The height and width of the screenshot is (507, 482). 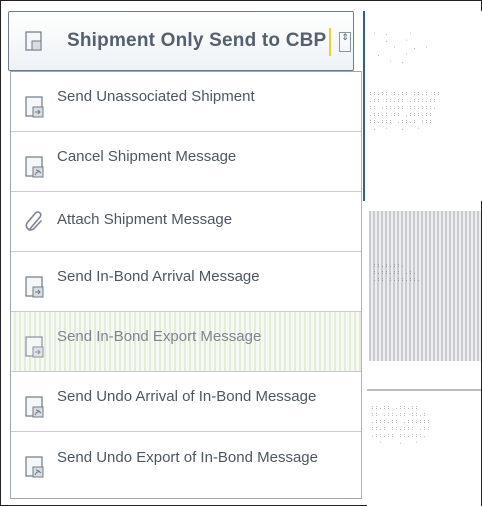 What do you see at coordinates (197, 40) in the screenshot?
I see `dropdown-selected-label: Shipment Only Send to CBP` at bounding box center [197, 40].